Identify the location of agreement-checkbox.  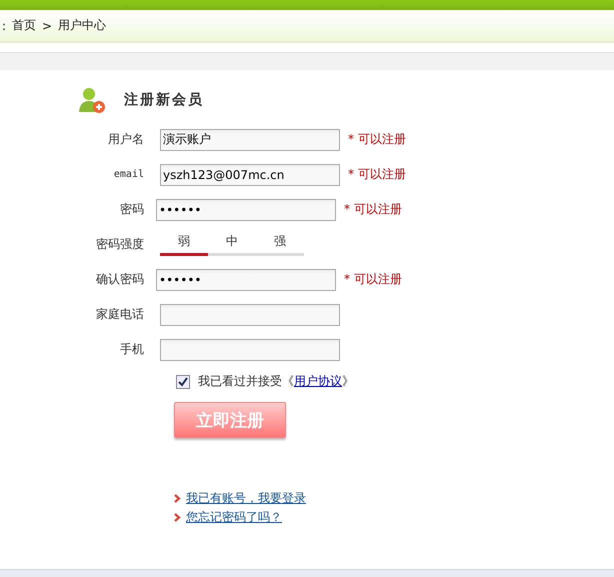
(183, 381).